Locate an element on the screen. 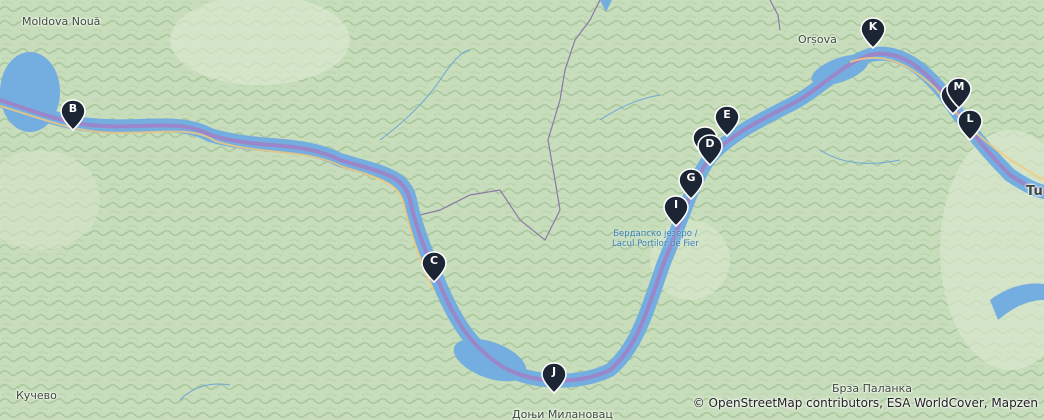 This screenshot has height=420, width=1044. map-marker-k: K is located at coordinates (873, 33).